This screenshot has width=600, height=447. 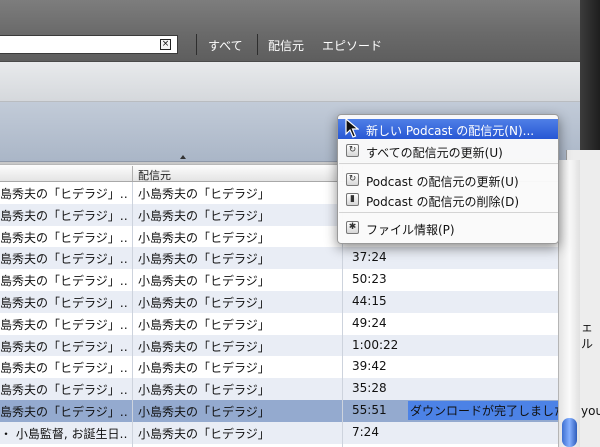 What do you see at coordinates (279, 367) in the screenshot?
I see `table-row: 島秀夫の「ヒデラジ」… 小島秀夫の「ヒデラジ」 39:42` at bounding box center [279, 367].